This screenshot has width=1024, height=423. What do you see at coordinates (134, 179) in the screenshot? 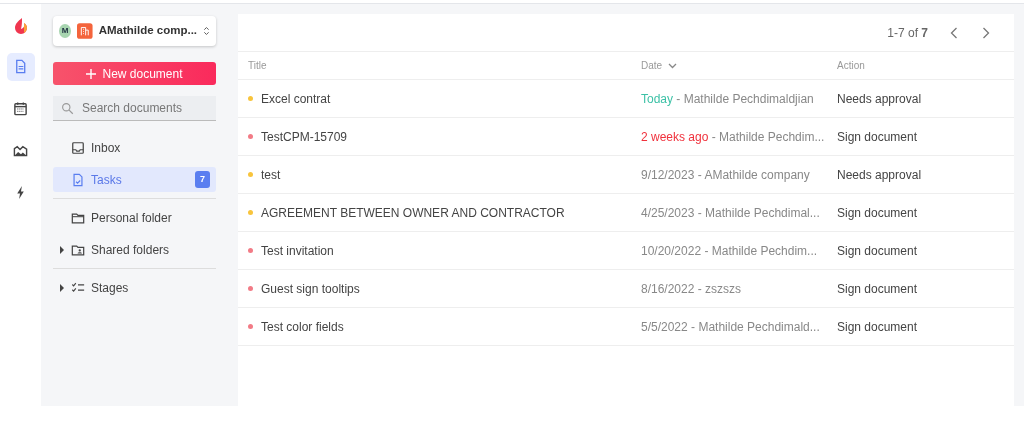
I see `sidebar-item: Tasks 7` at bounding box center [134, 179].